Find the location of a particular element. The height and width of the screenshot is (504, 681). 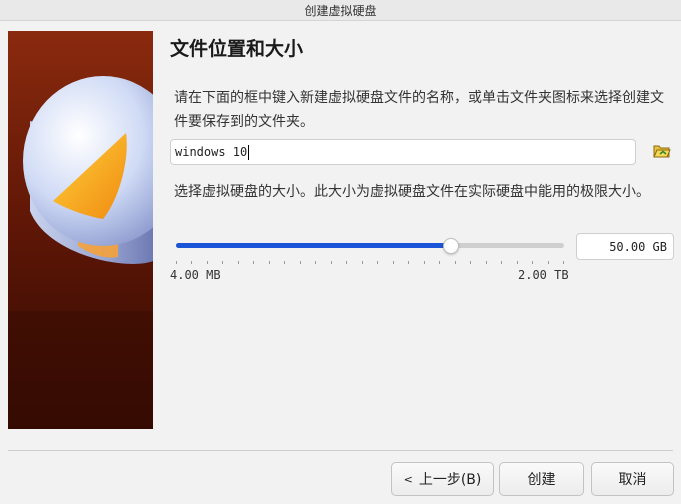

cancel-button-label: 取消 is located at coordinates (632, 480).